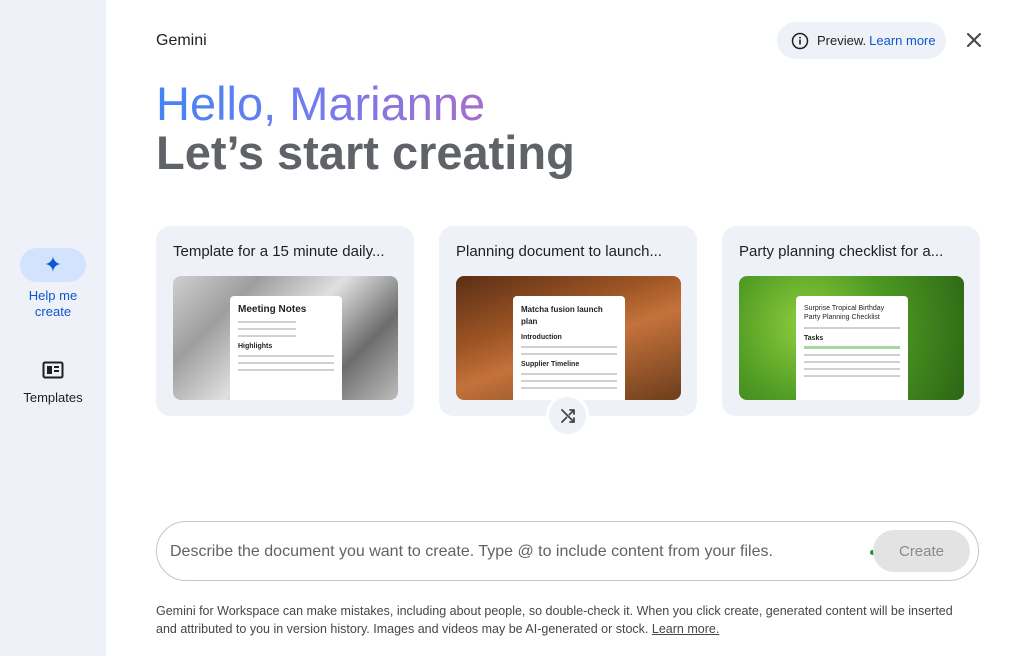 The height and width of the screenshot is (656, 1024). What do you see at coordinates (53, 370) in the screenshot?
I see `templates-icon` at bounding box center [53, 370].